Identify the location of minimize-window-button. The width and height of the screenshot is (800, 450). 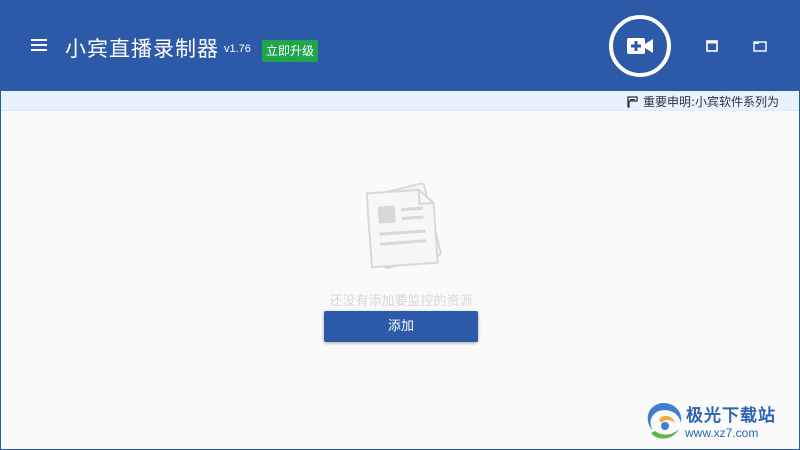
(712, 46).